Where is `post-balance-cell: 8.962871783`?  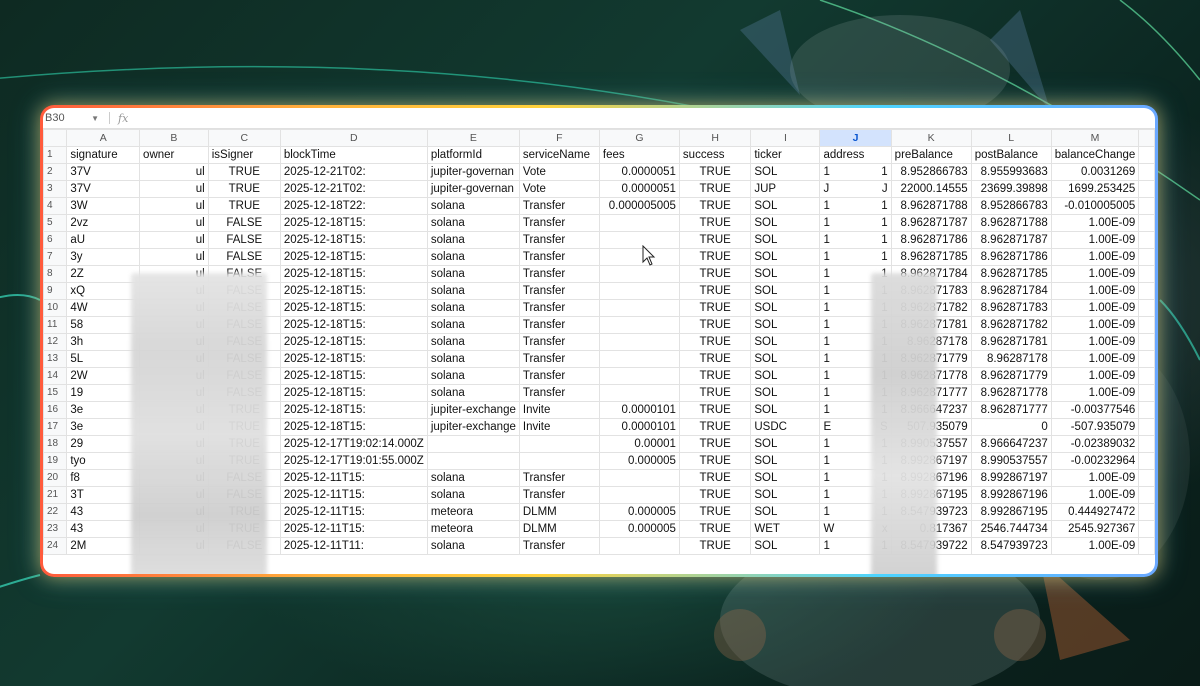 post-balance-cell: 8.962871783 is located at coordinates (1011, 308).